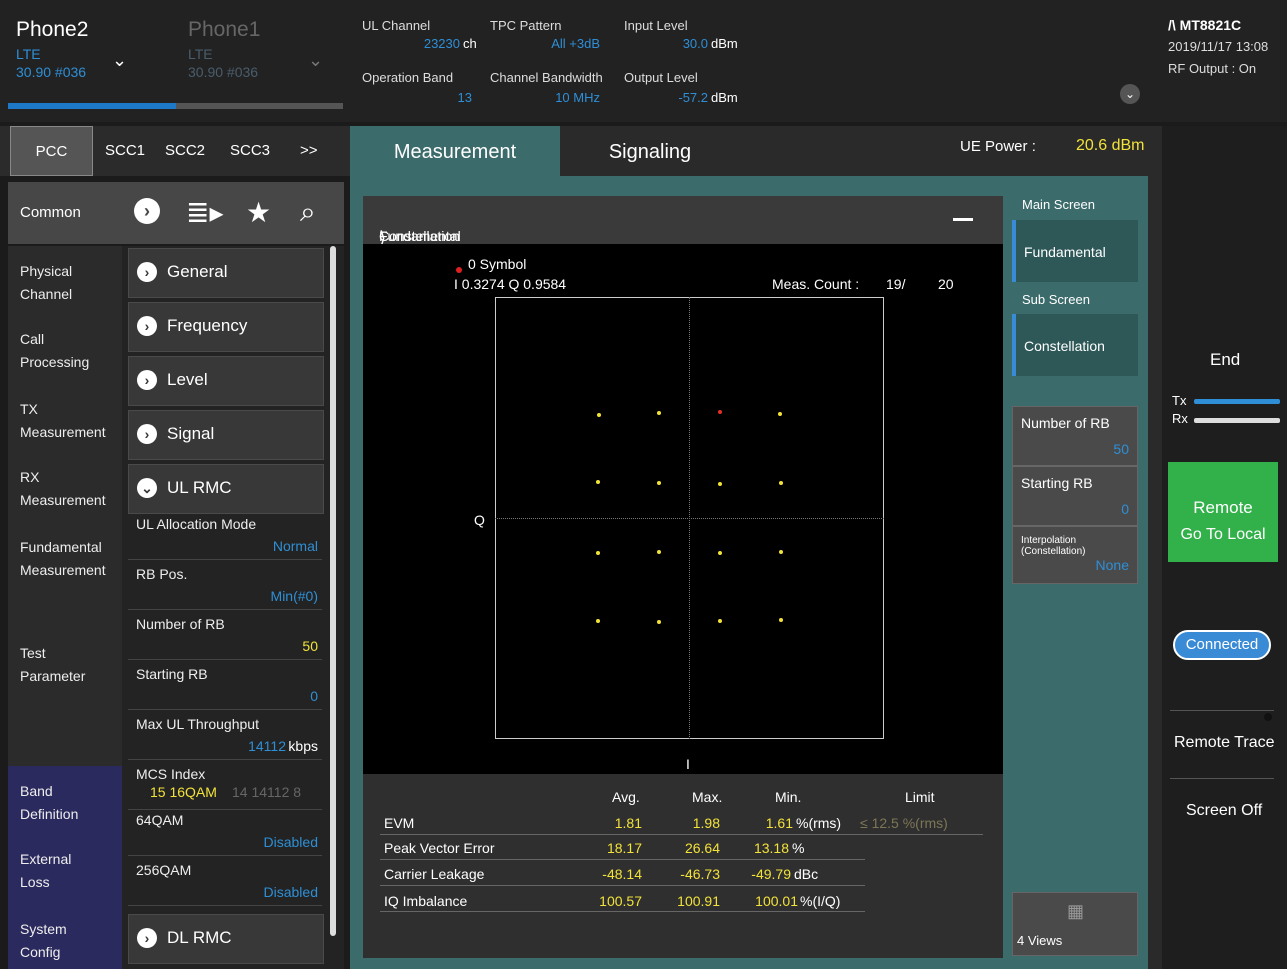  I want to click on section-signal: › Signal, so click(226, 435).